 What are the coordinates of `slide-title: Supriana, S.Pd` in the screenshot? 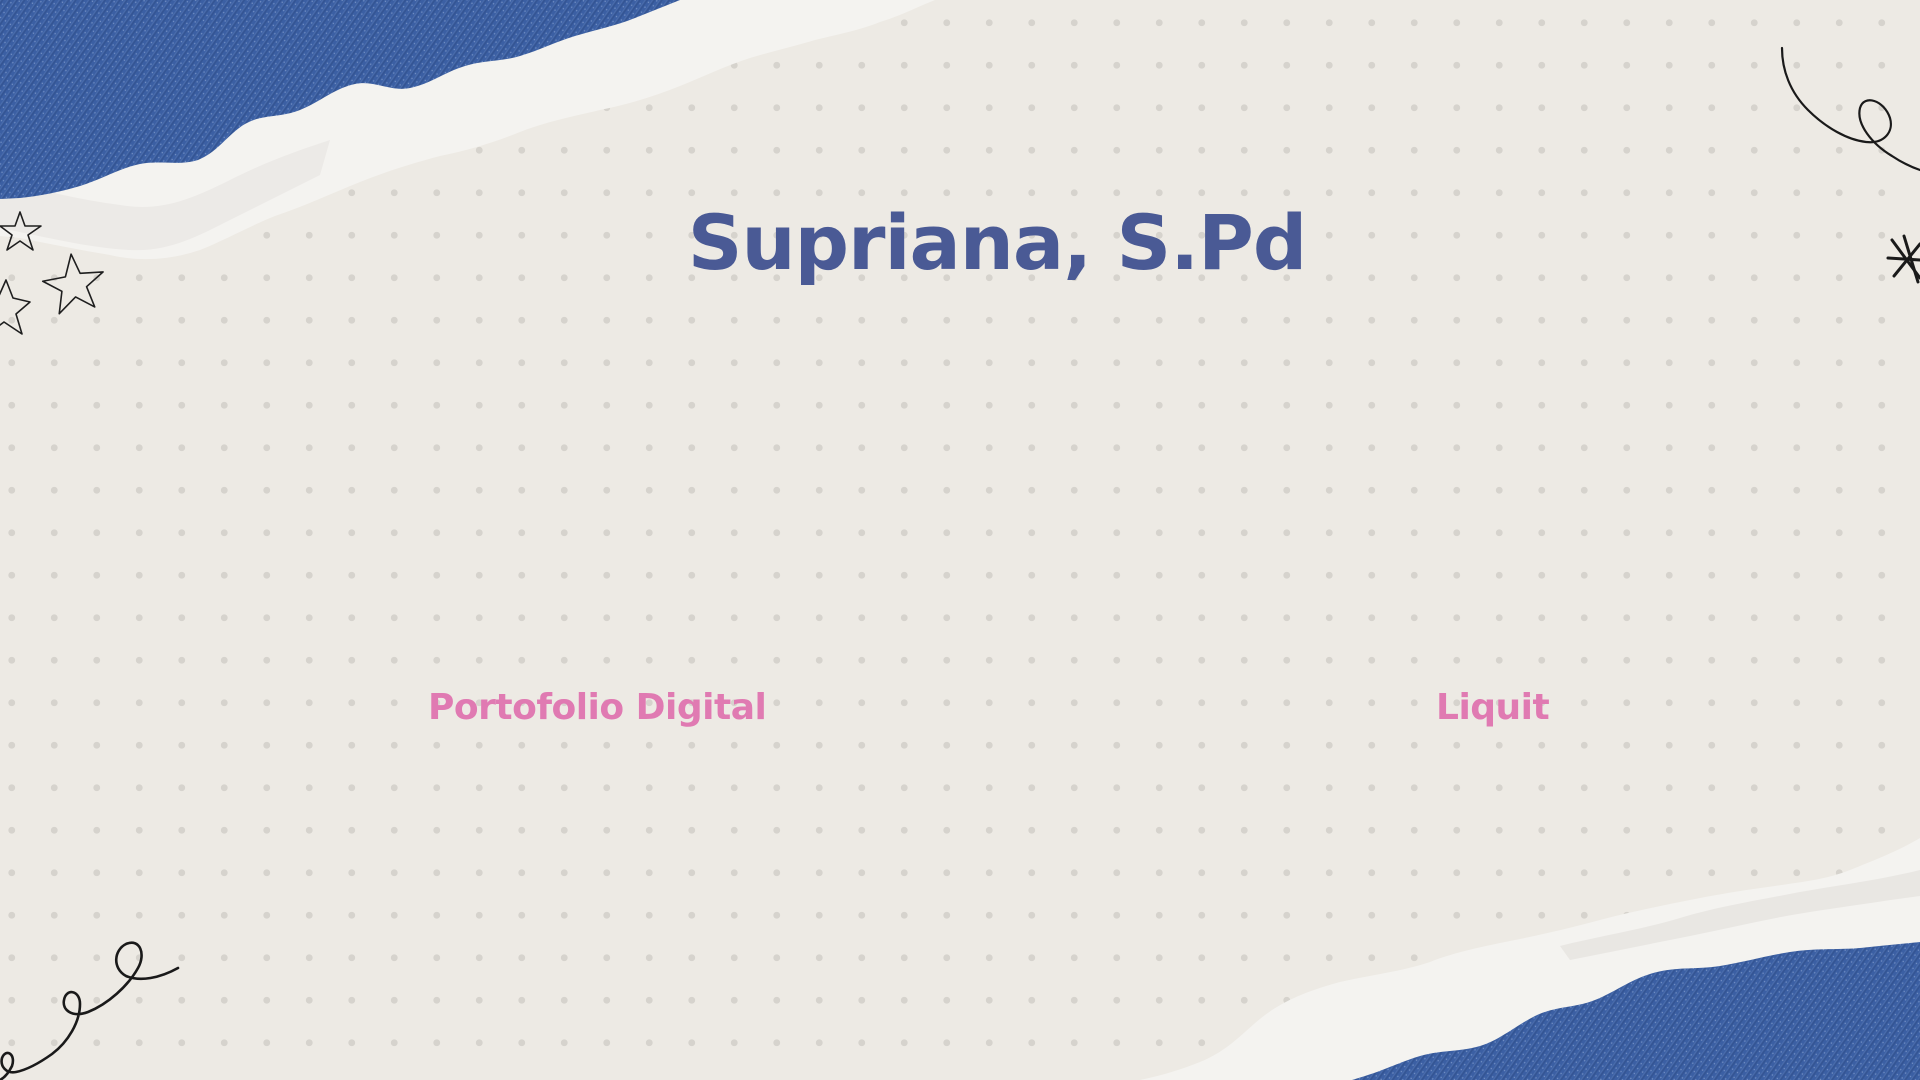 It's located at (997, 242).